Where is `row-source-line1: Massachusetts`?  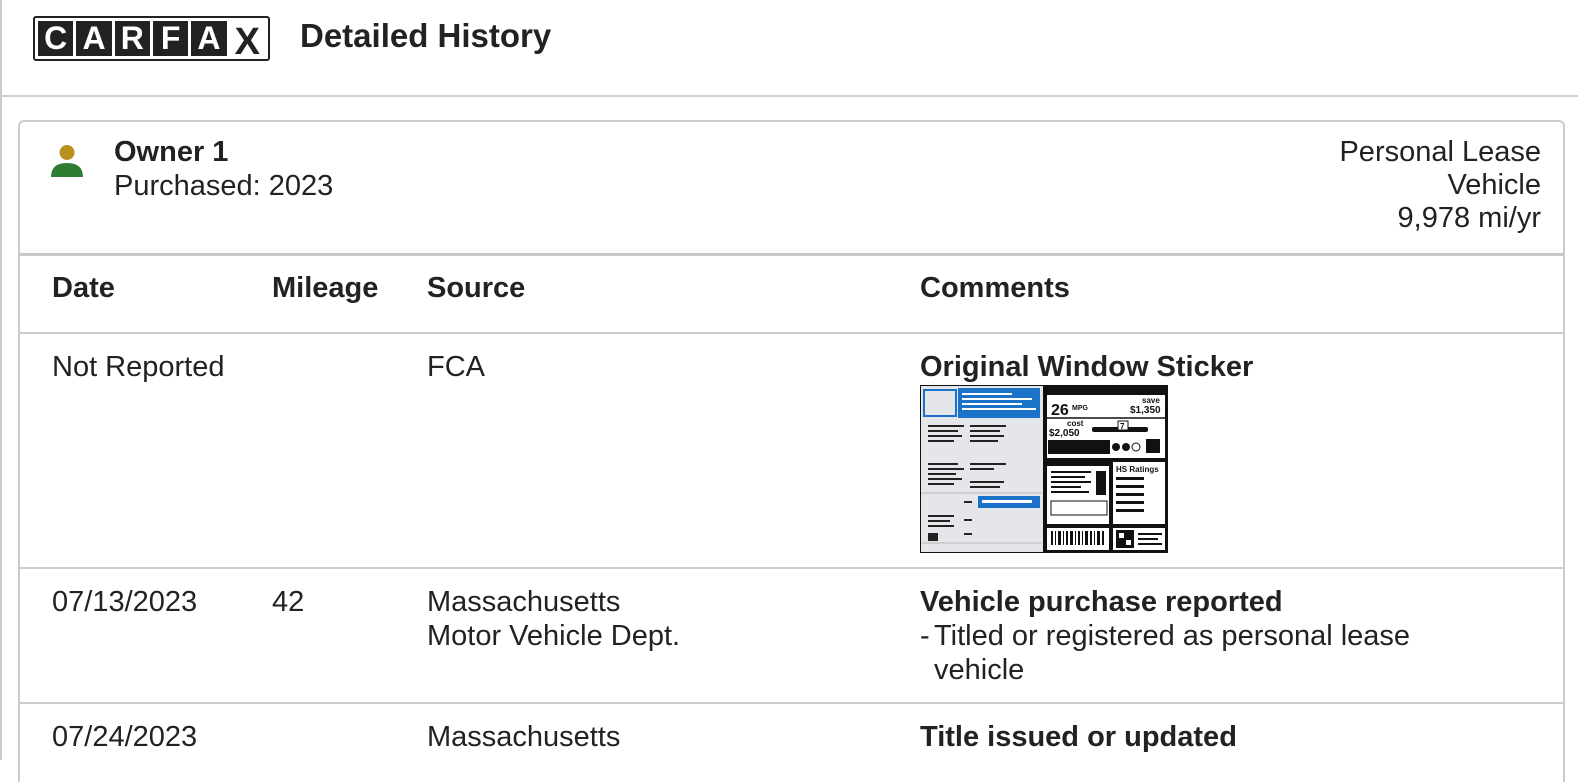 row-source-line1: Massachusetts is located at coordinates (524, 602).